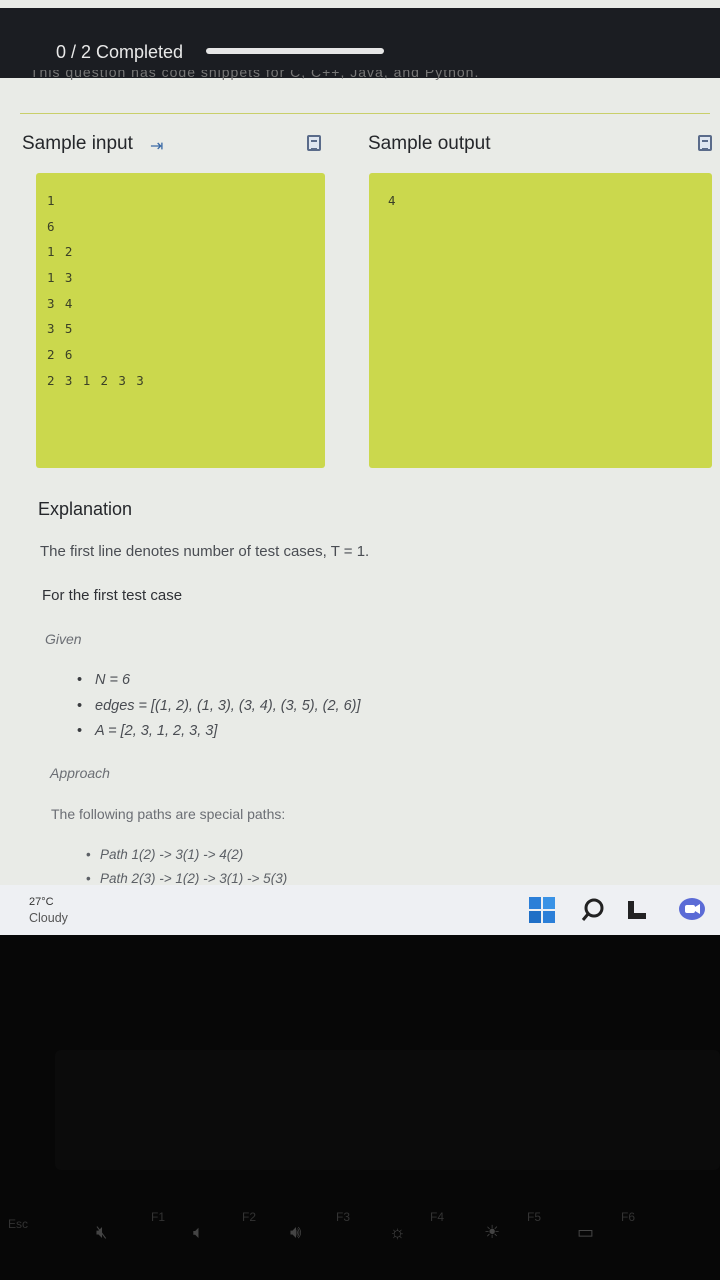 Image resolution: width=720 pixels, height=1280 pixels. I want to click on f1-key-label: F1, so click(158, 1217).